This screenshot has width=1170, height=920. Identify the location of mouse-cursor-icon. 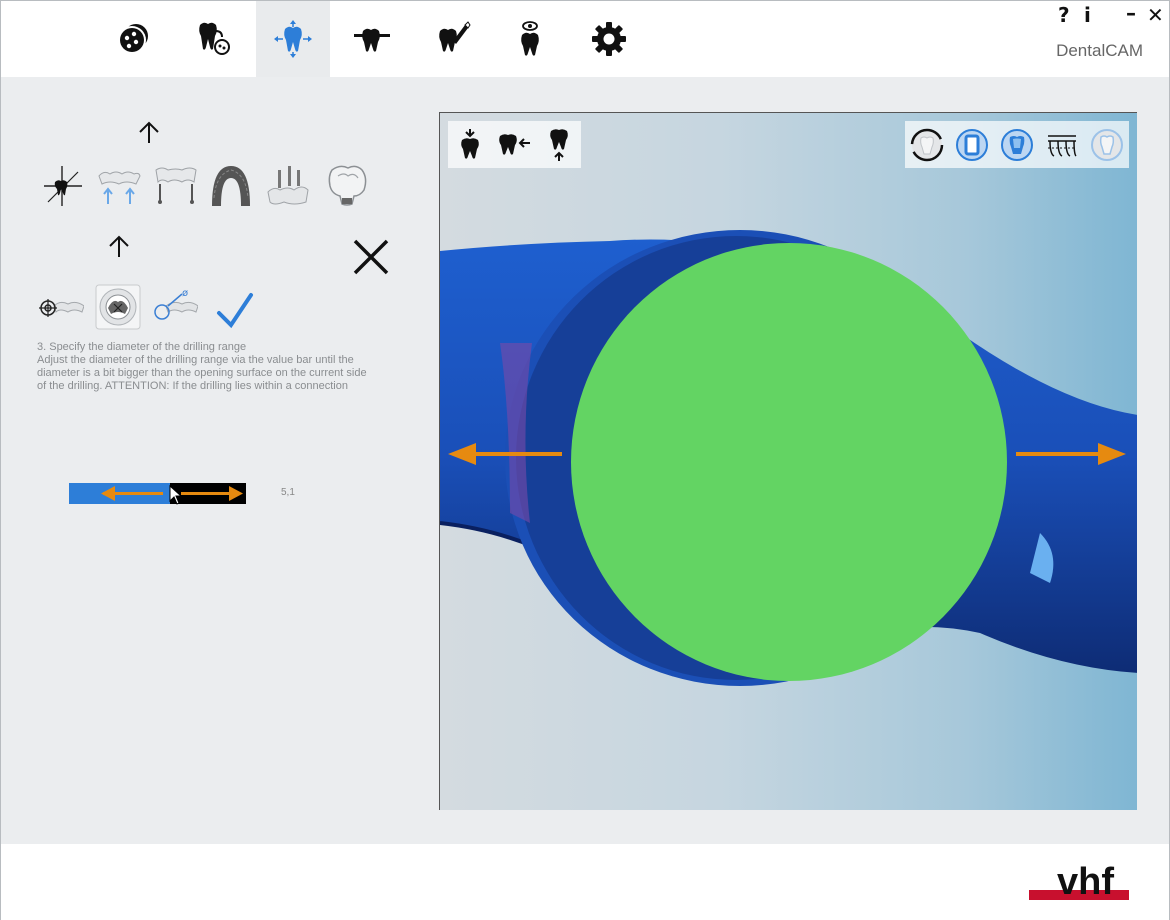
(176, 495).